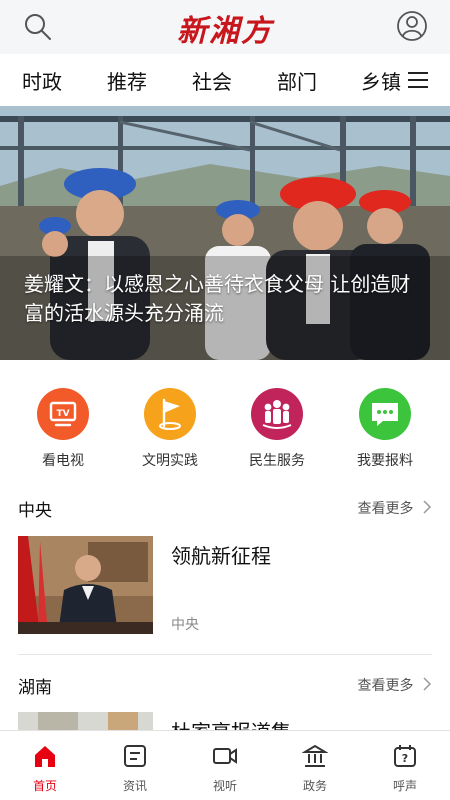  Describe the element at coordinates (35, 688) in the screenshot. I see `section-title: 湖南` at that location.